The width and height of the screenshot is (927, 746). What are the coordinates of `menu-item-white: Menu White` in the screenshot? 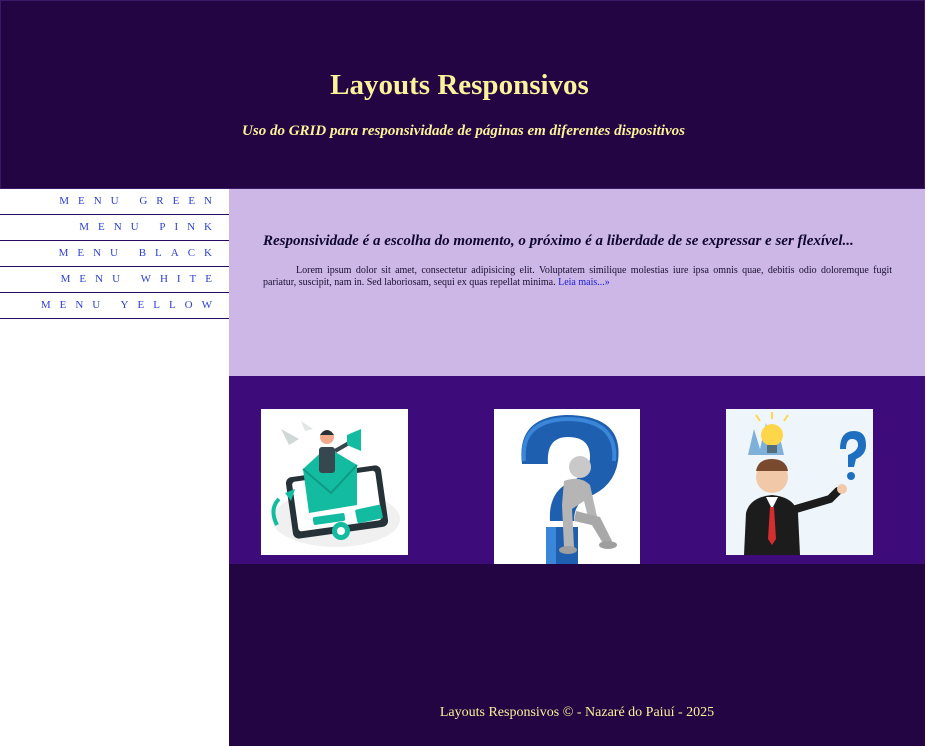 It's located at (114, 280).